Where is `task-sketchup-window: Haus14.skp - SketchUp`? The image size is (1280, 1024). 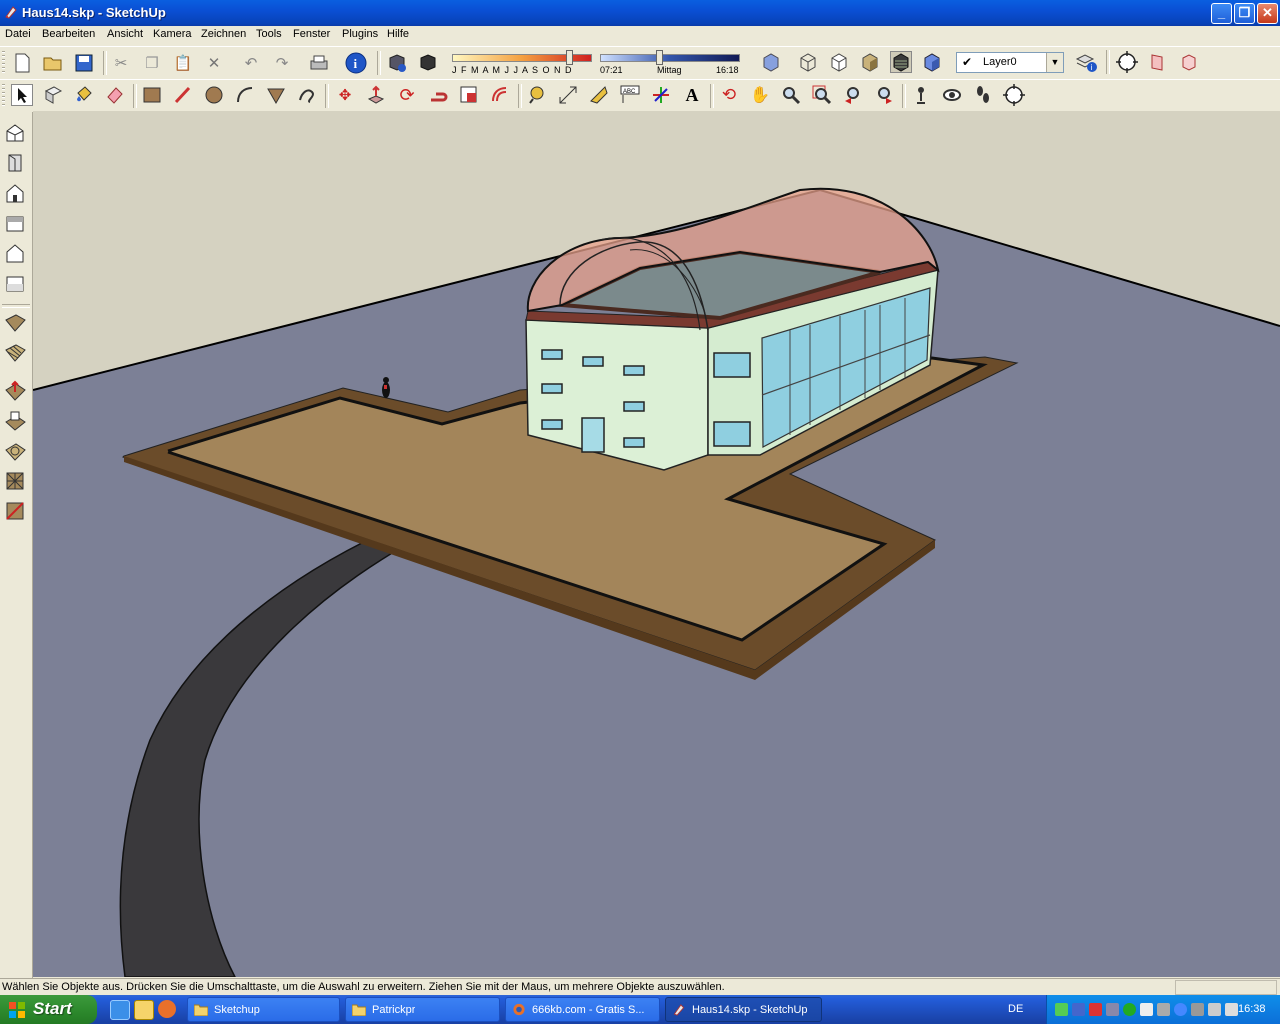 task-sketchup-window: Haus14.skp - SketchUp is located at coordinates (743, 1009).